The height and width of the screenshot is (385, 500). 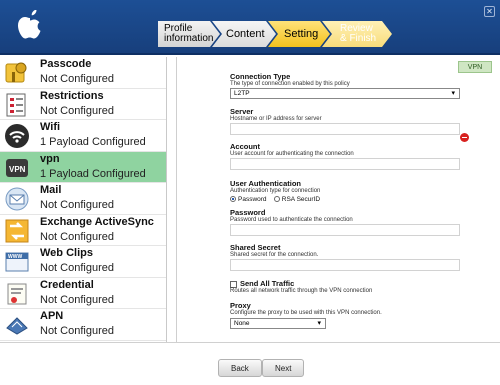 I want to click on sidebar-item-label: Wifi, so click(x=50, y=127).